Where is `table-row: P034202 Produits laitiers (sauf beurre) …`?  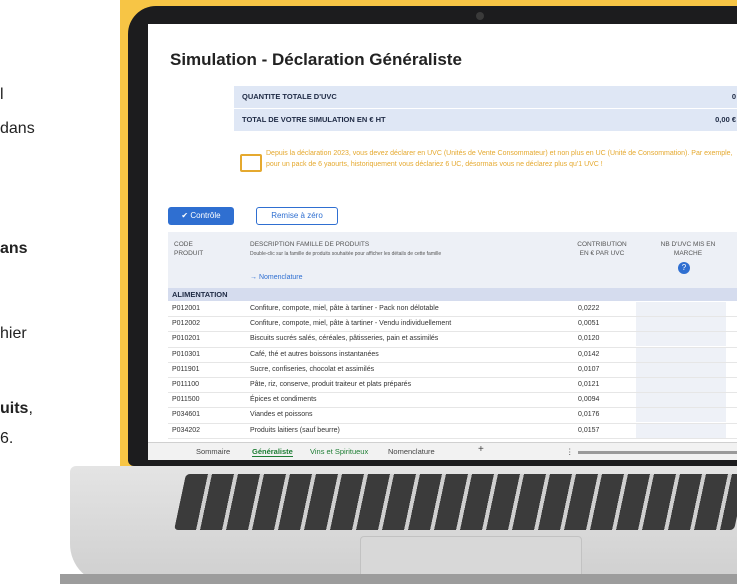 table-row: P034202 Produits laitiers (sauf beurre) … is located at coordinates (452, 431).